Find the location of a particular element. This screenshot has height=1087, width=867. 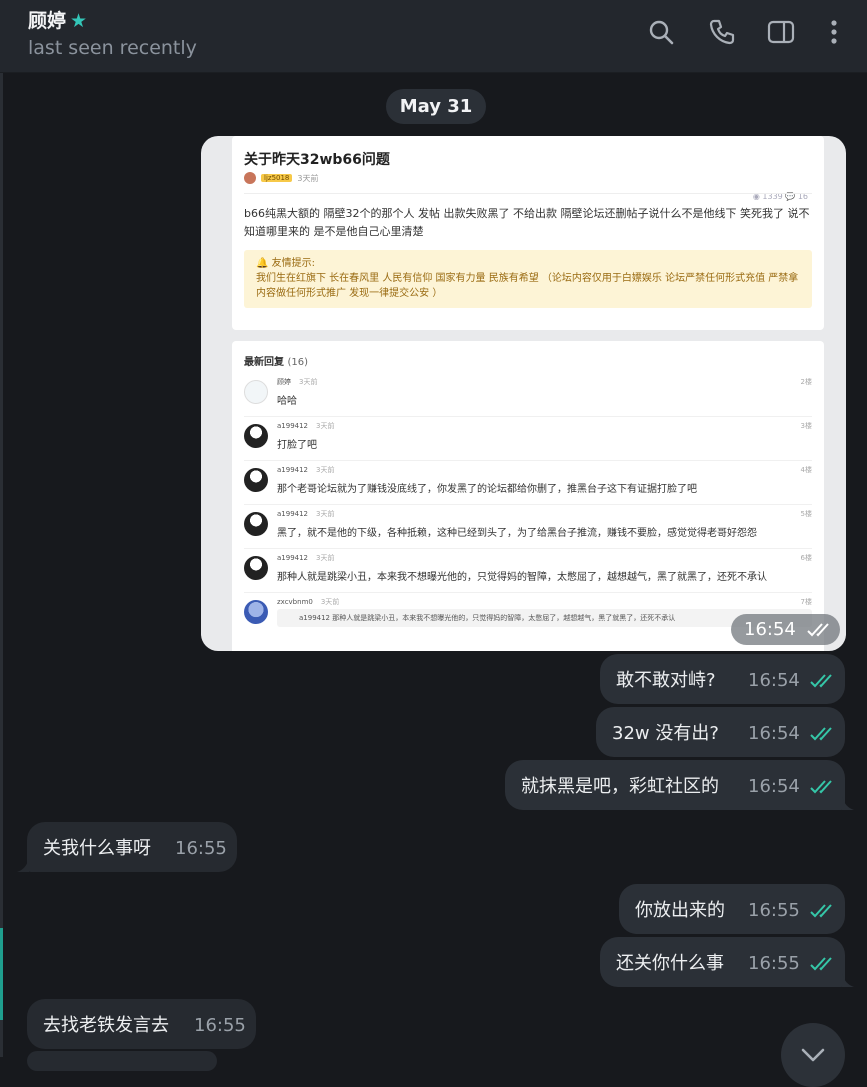

sidebar-toggle-icon is located at coordinates (781, 32).